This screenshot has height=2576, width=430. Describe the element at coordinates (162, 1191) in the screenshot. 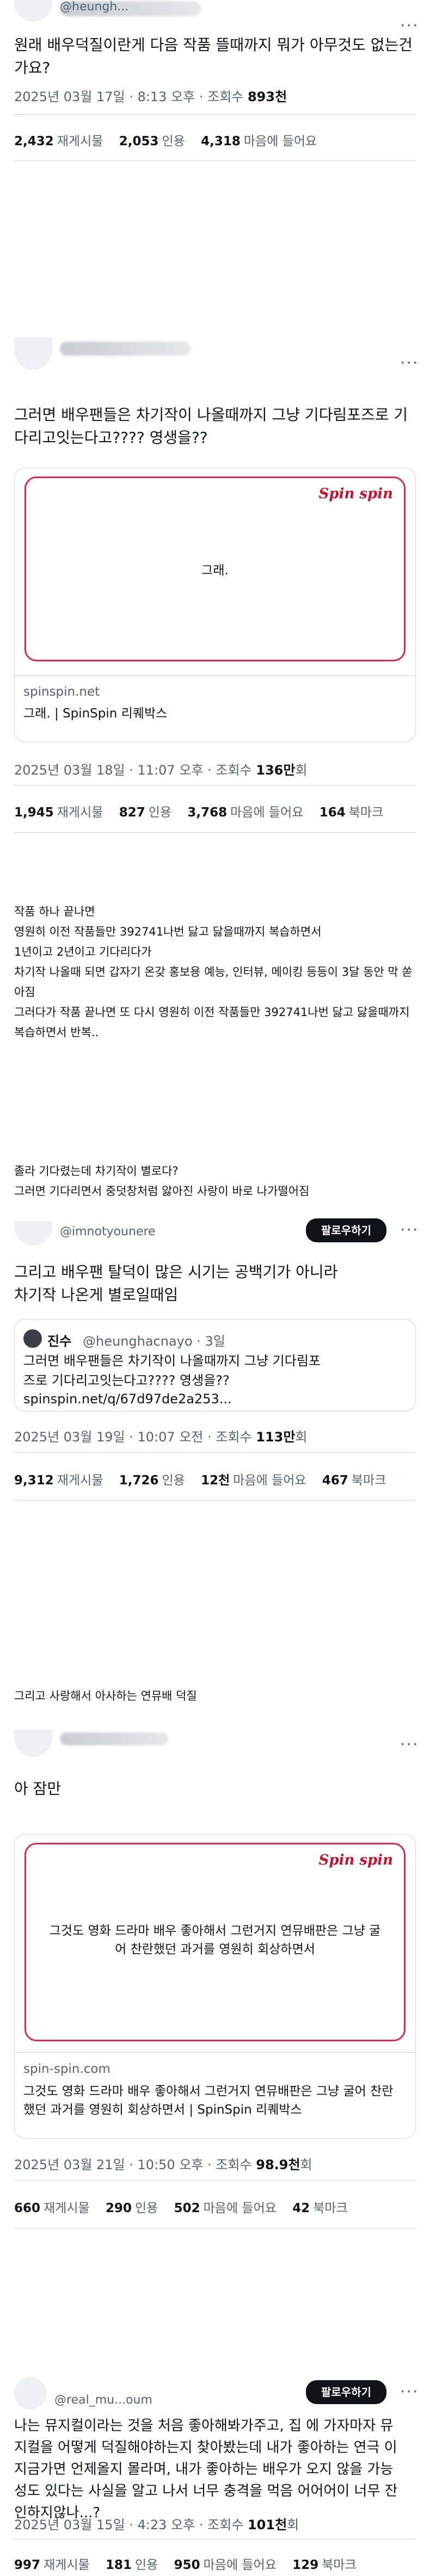

I see `text-line: 그러면 기다리면서 중덧창처럼 앓아진 사랑이 바로 나가떨어짐` at that location.